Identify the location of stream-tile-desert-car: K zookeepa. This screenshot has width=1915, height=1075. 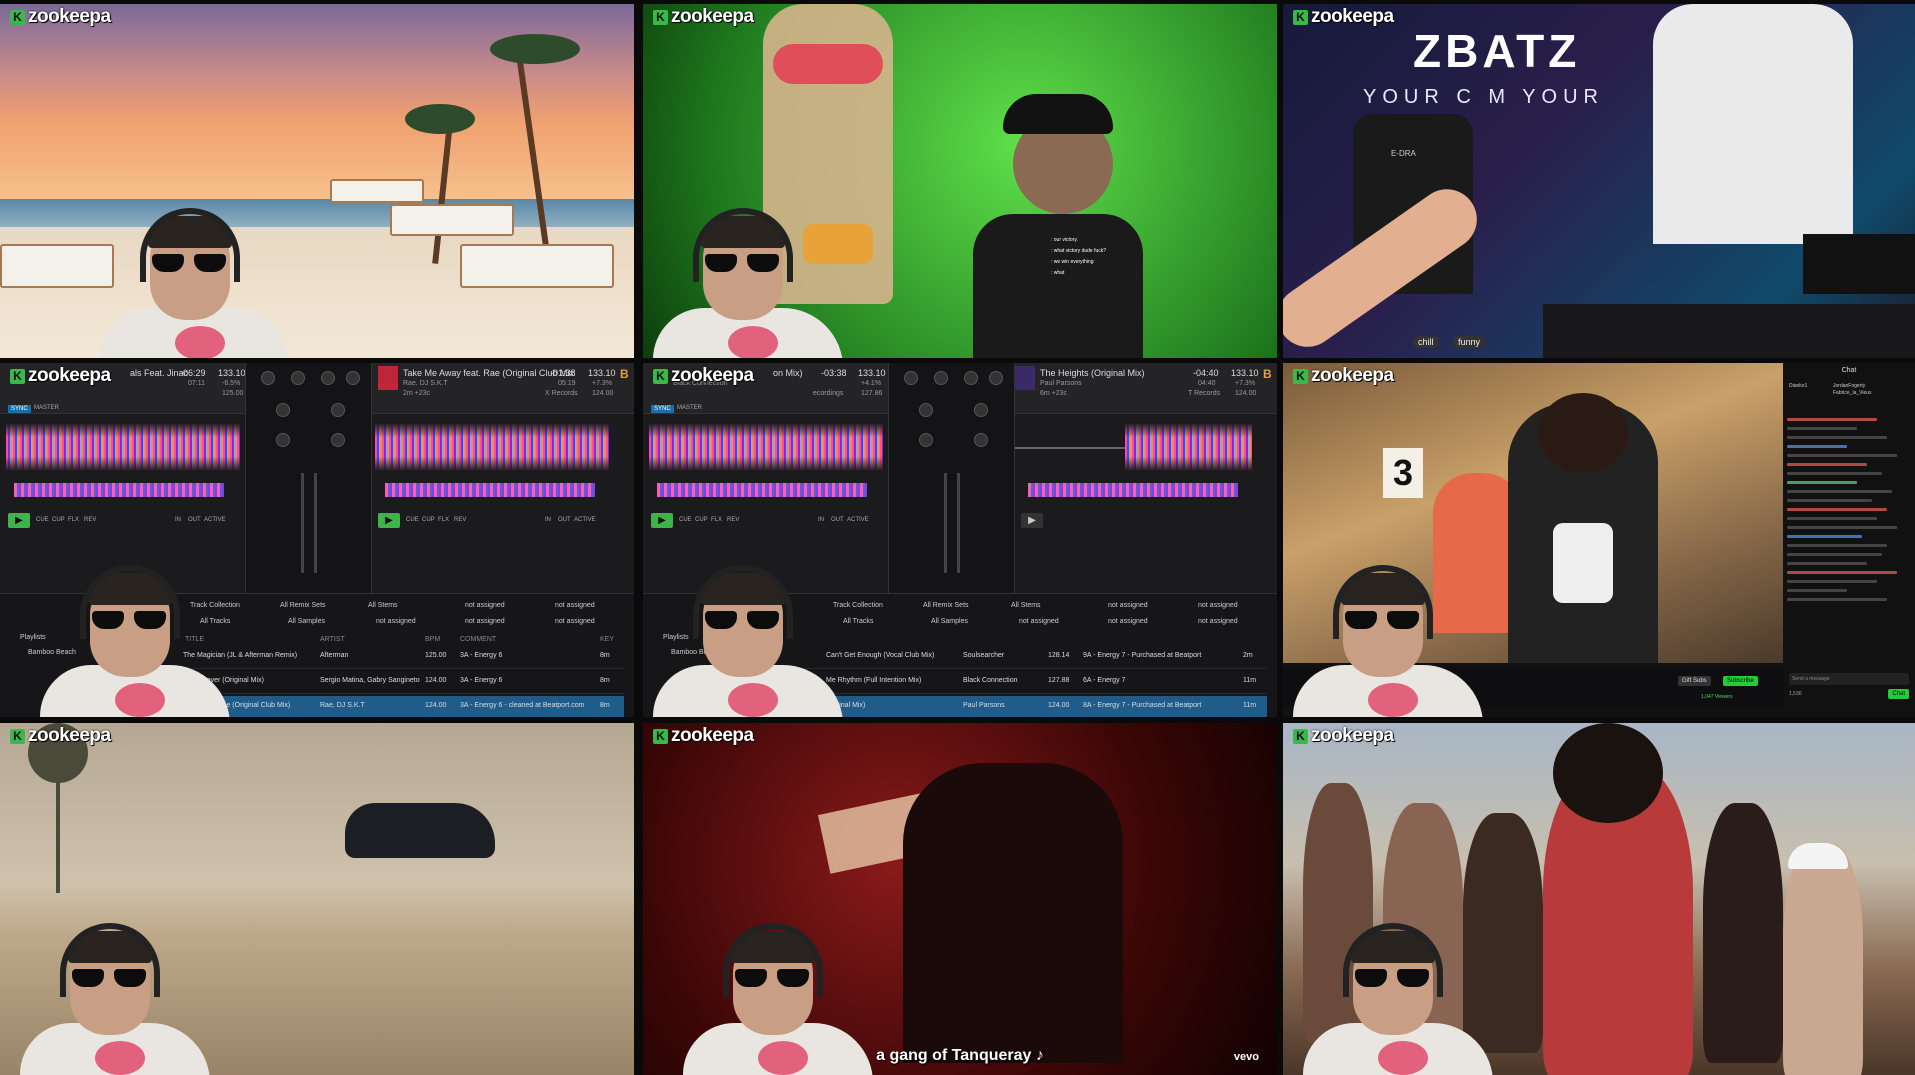
(317, 899).